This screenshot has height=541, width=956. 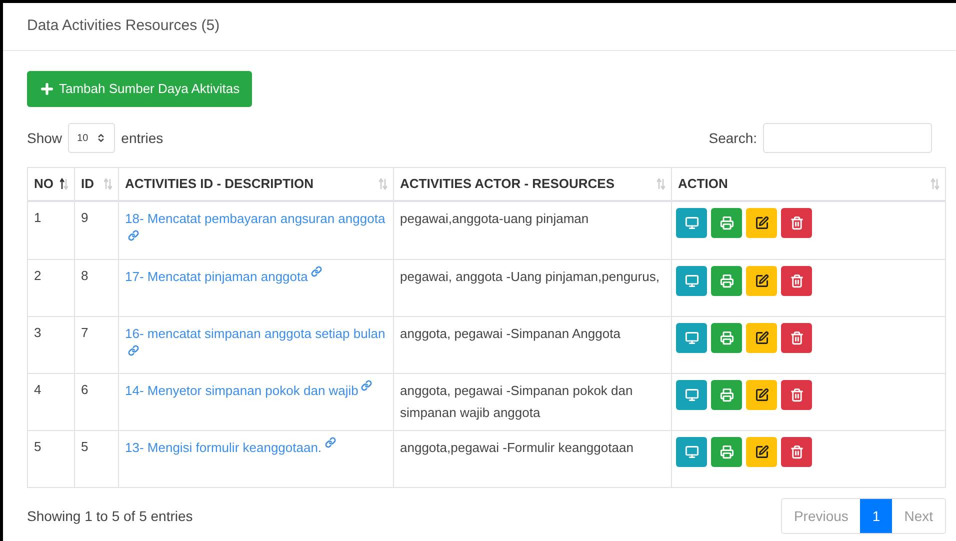 I want to click on table-cell: 7, so click(x=84, y=332).